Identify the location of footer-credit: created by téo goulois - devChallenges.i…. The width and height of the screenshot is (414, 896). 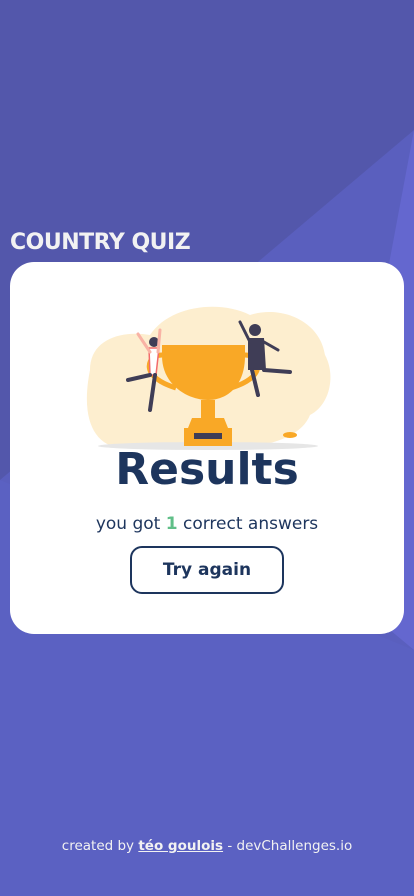
(207, 846).